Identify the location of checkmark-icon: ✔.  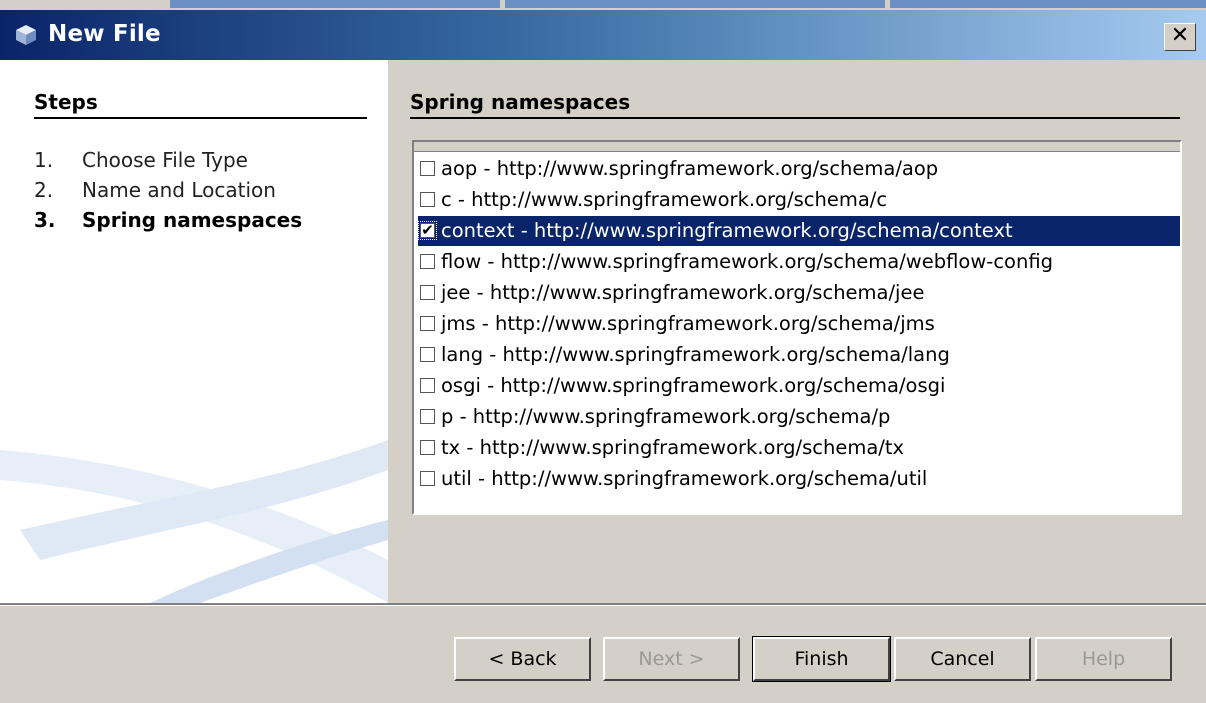
(427, 230).